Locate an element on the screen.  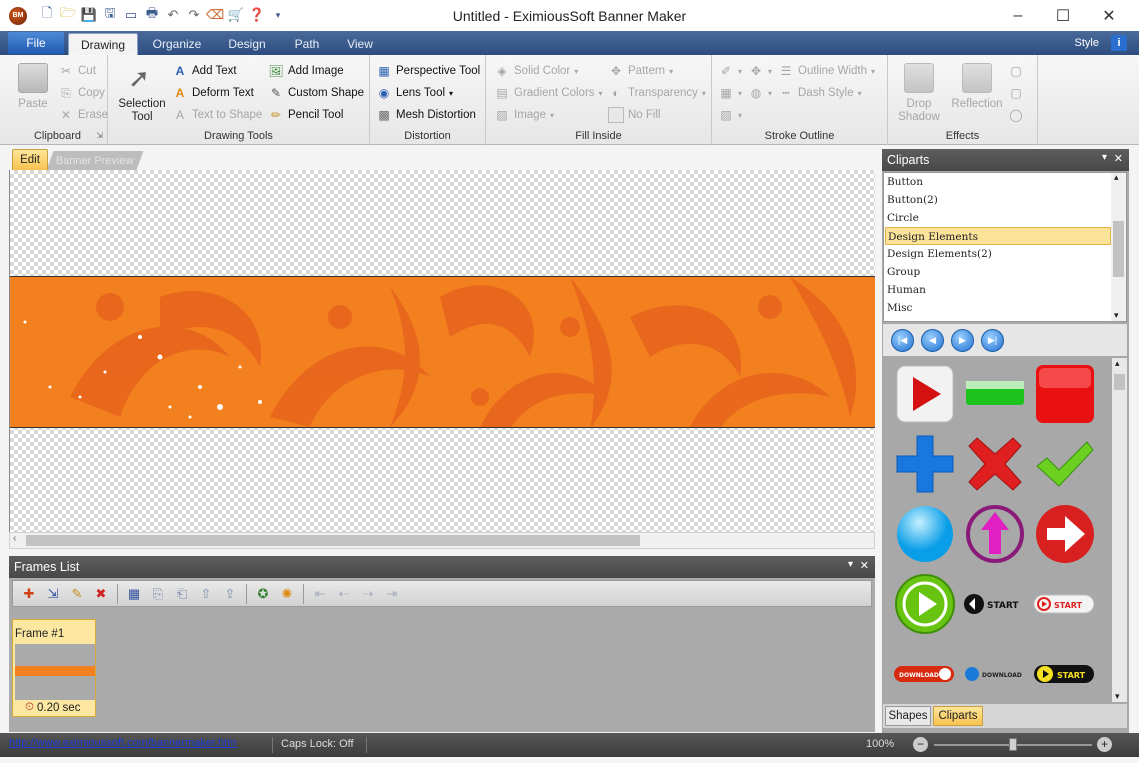
next-icon: ▶ is located at coordinates (962, 340).